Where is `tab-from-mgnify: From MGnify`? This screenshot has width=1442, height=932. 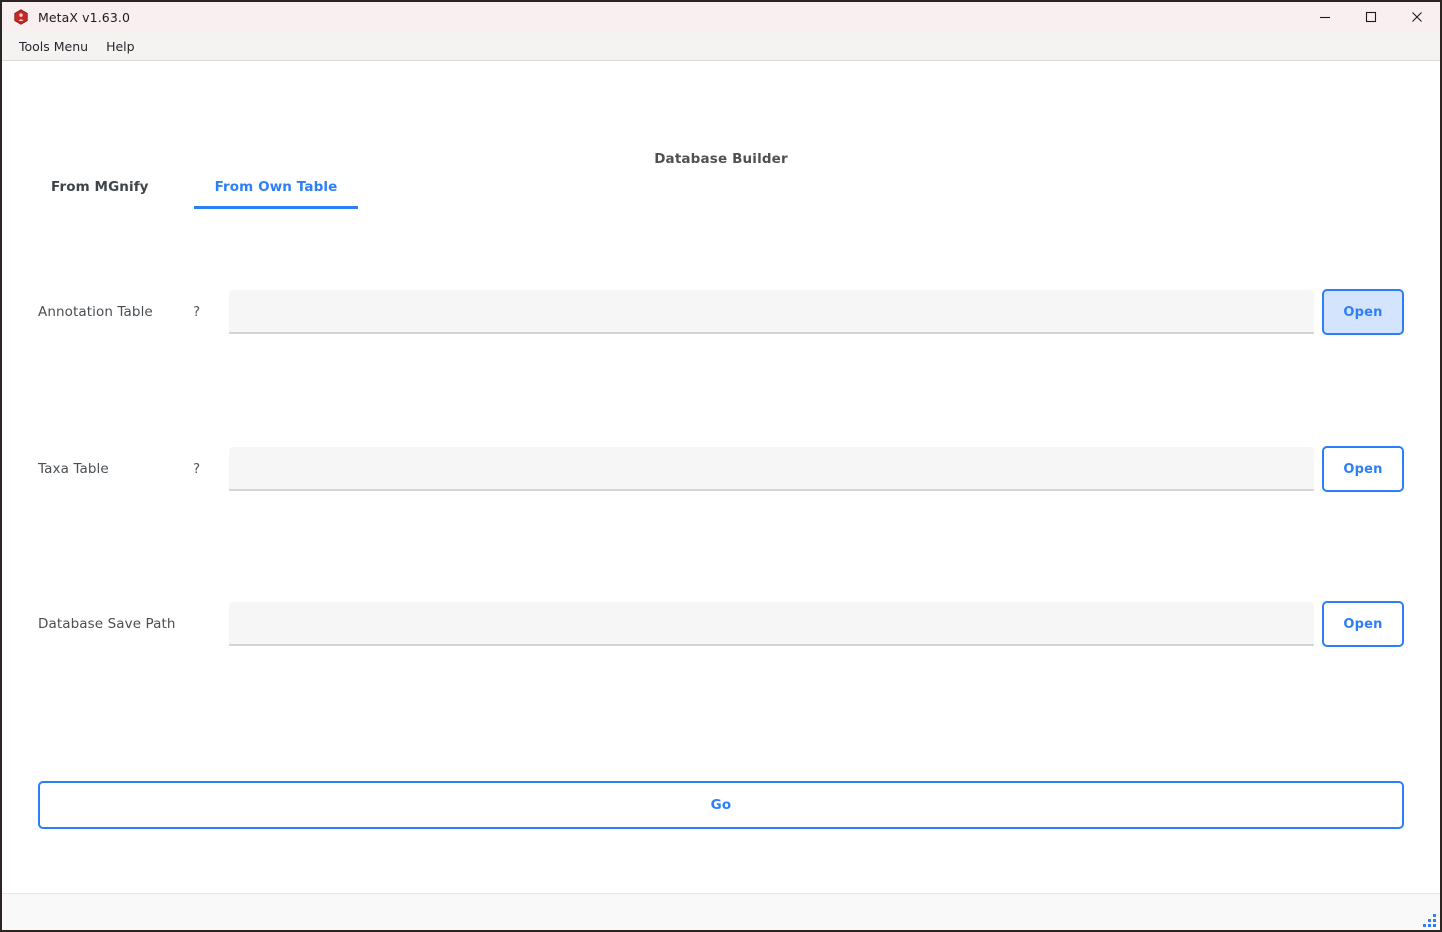
tab-from-mgnify: From MGnify is located at coordinates (100, 194).